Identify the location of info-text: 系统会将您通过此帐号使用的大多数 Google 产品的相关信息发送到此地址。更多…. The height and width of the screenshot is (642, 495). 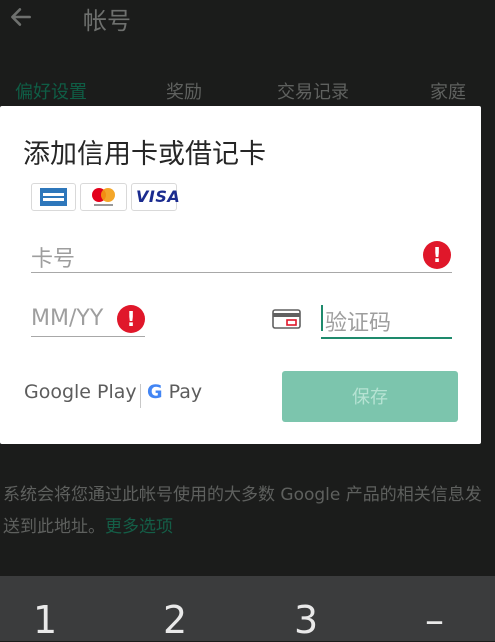
(243, 511).